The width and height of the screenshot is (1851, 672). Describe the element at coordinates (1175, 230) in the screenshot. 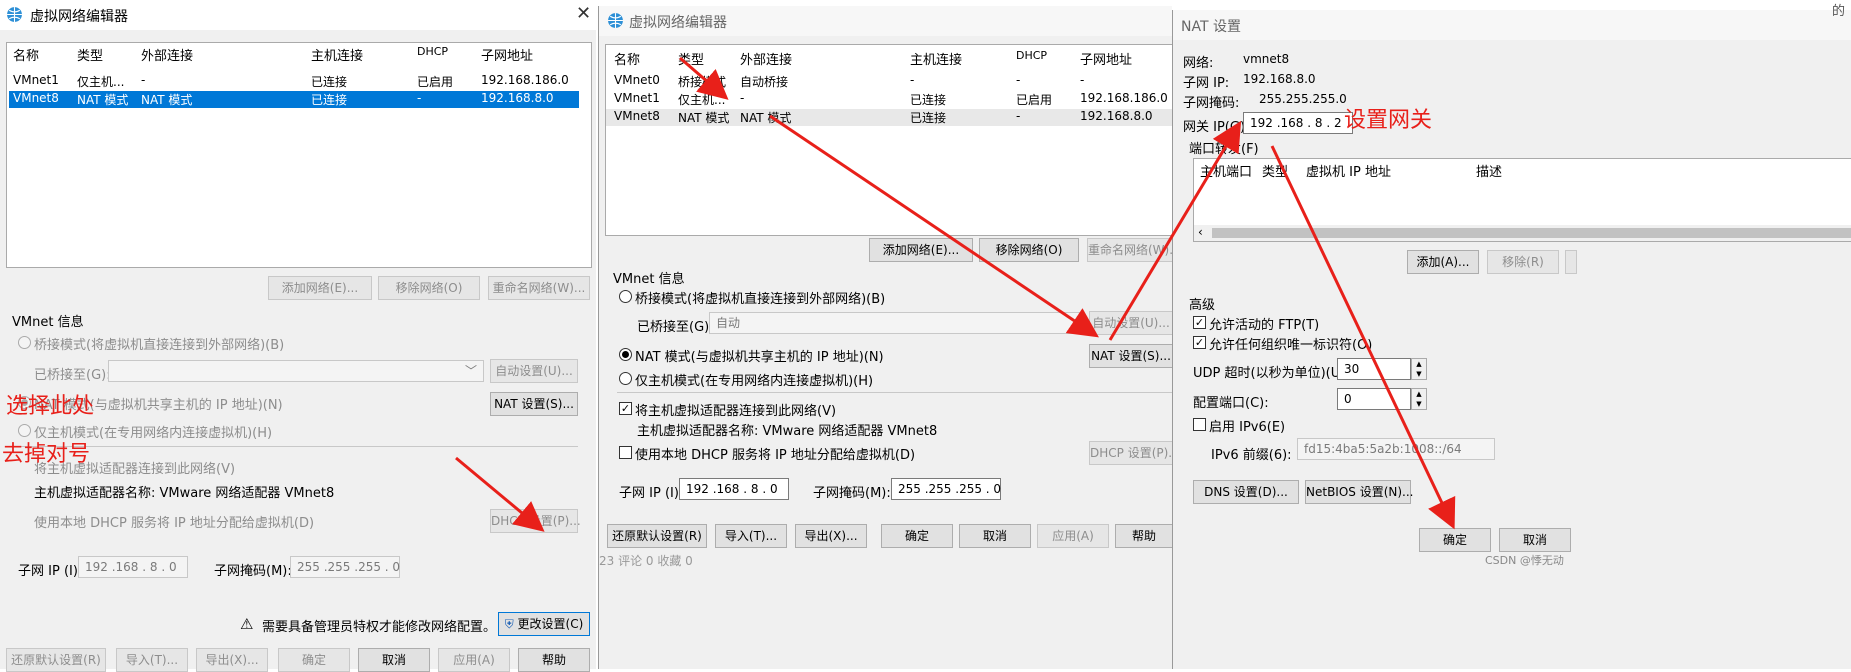

I see `arrow-gateway` at that location.